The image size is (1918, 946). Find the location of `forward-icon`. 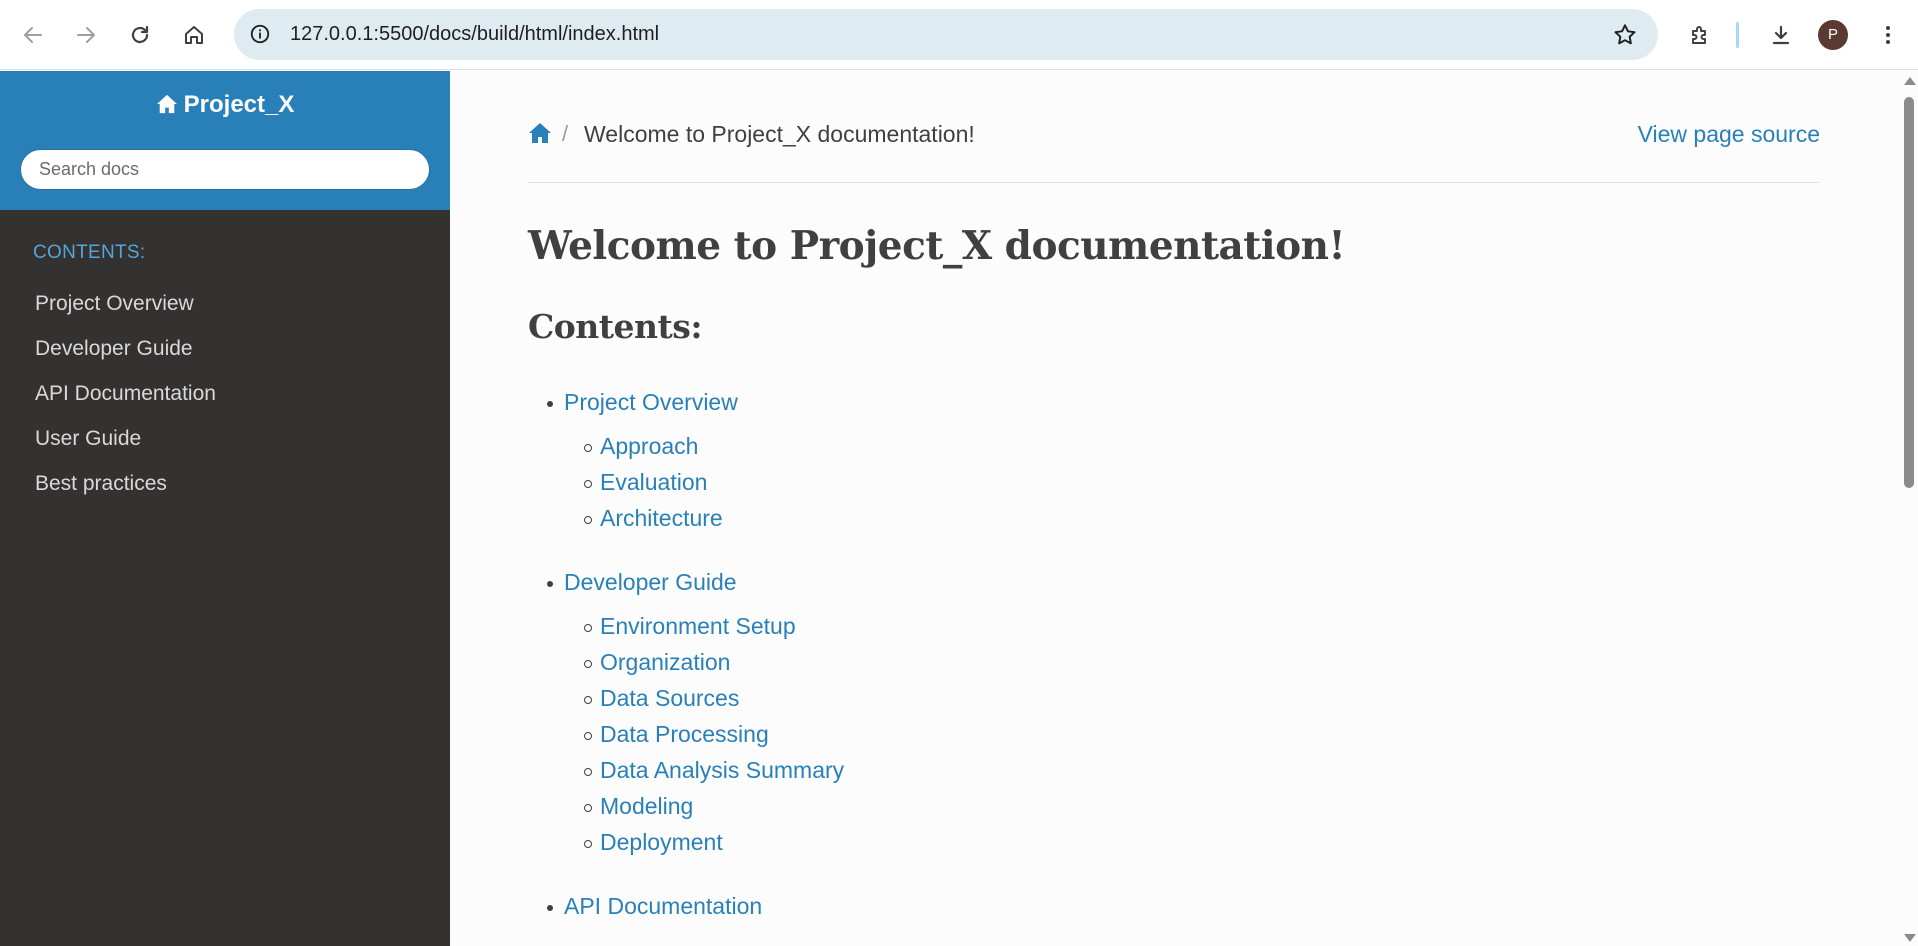

forward-icon is located at coordinates (86, 35).